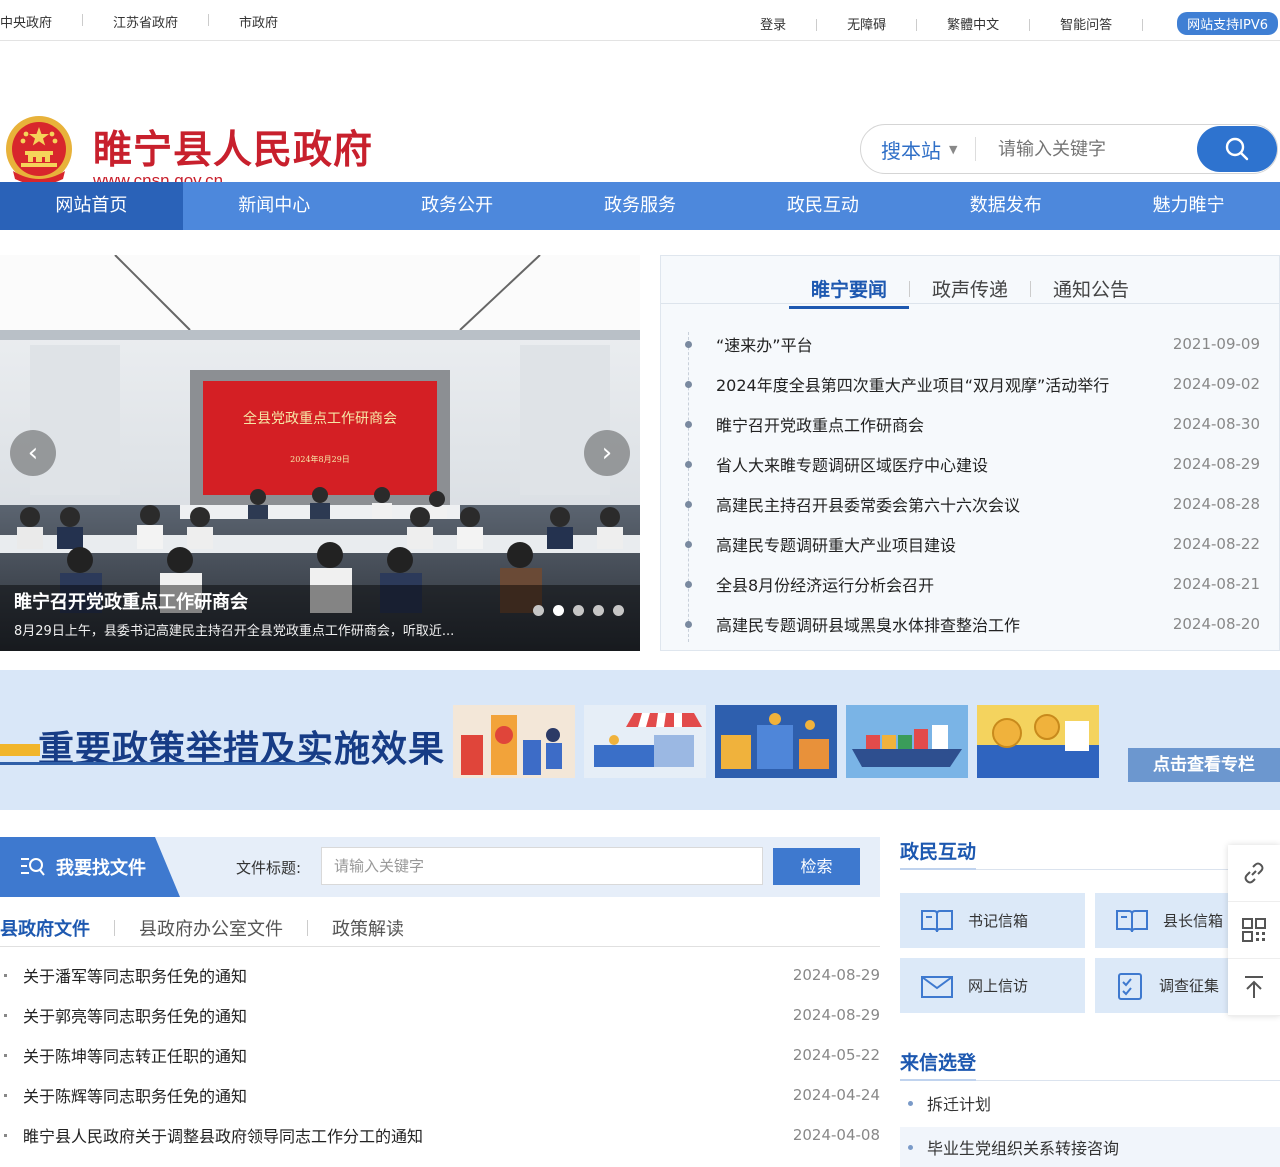 The image size is (1280, 1167). I want to click on doc-search-bar: 我要找文件 文件标题: 请输入关键字 检索, so click(440, 867).